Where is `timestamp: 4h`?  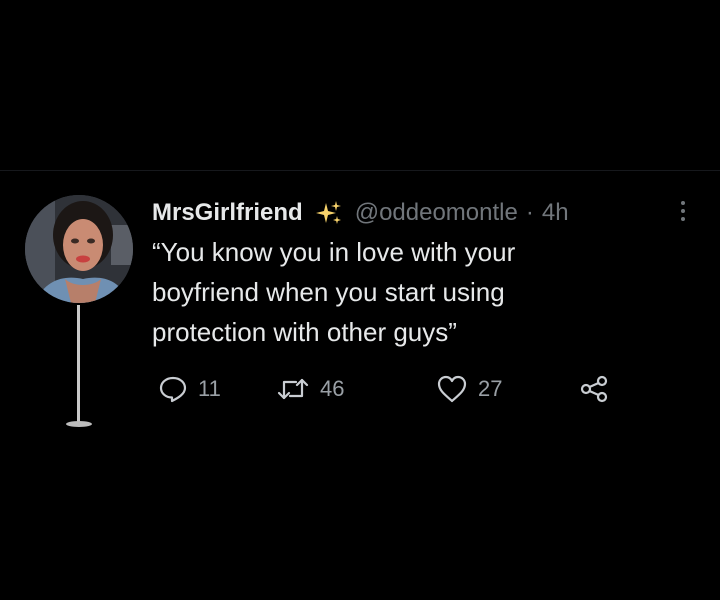
timestamp: 4h is located at coordinates (555, 213).